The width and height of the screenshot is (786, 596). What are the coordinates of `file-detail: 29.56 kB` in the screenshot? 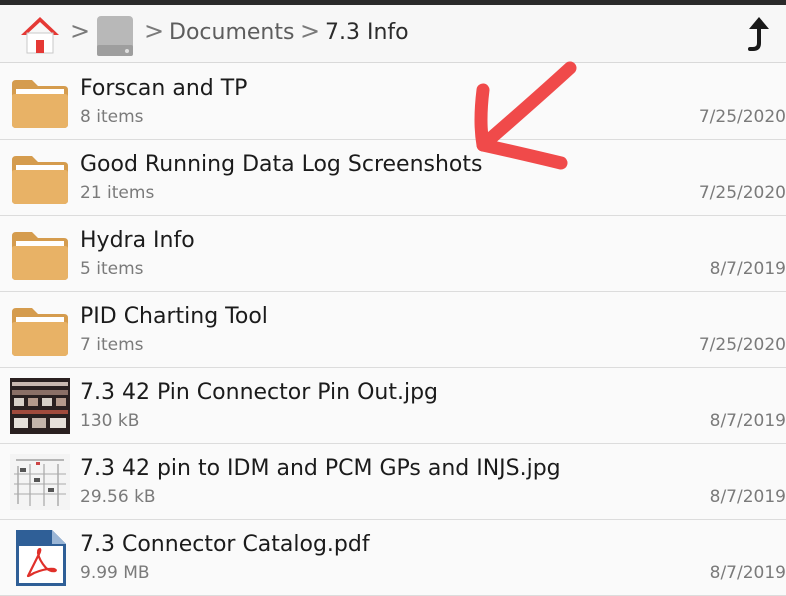 It's located at (118, 497).